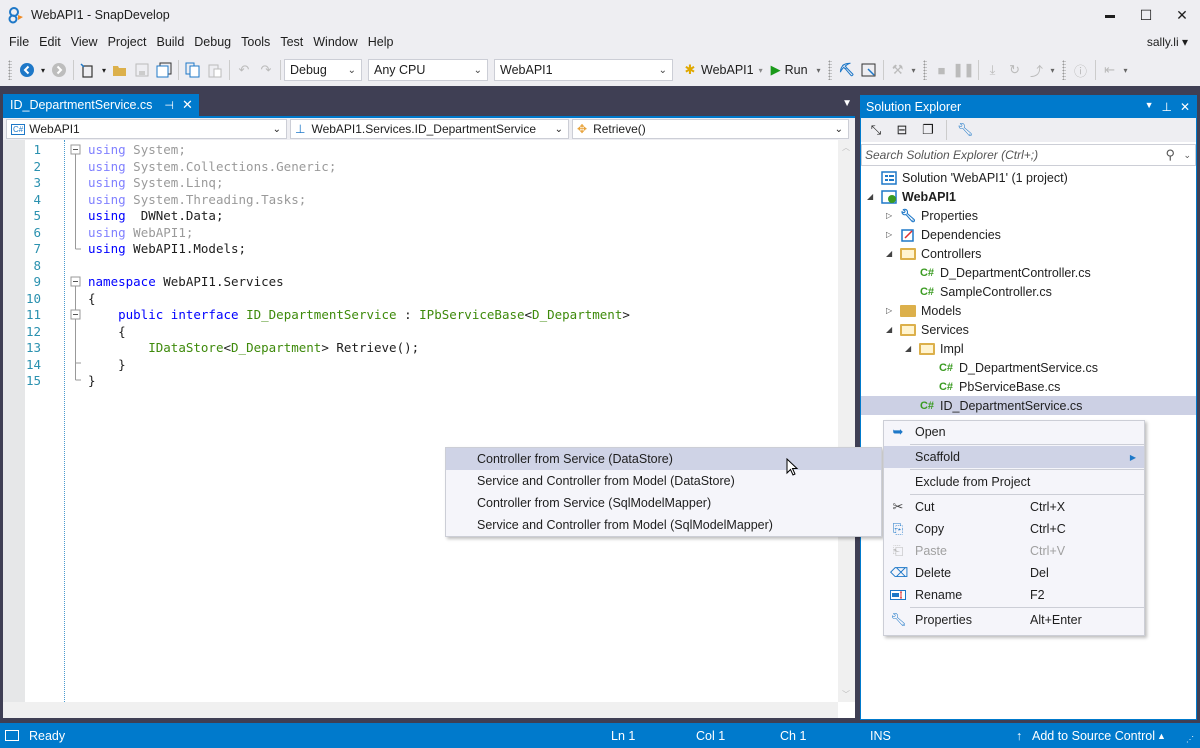  I want to click on code-line: 5 using DWNet.Data;, so click(331, 216).